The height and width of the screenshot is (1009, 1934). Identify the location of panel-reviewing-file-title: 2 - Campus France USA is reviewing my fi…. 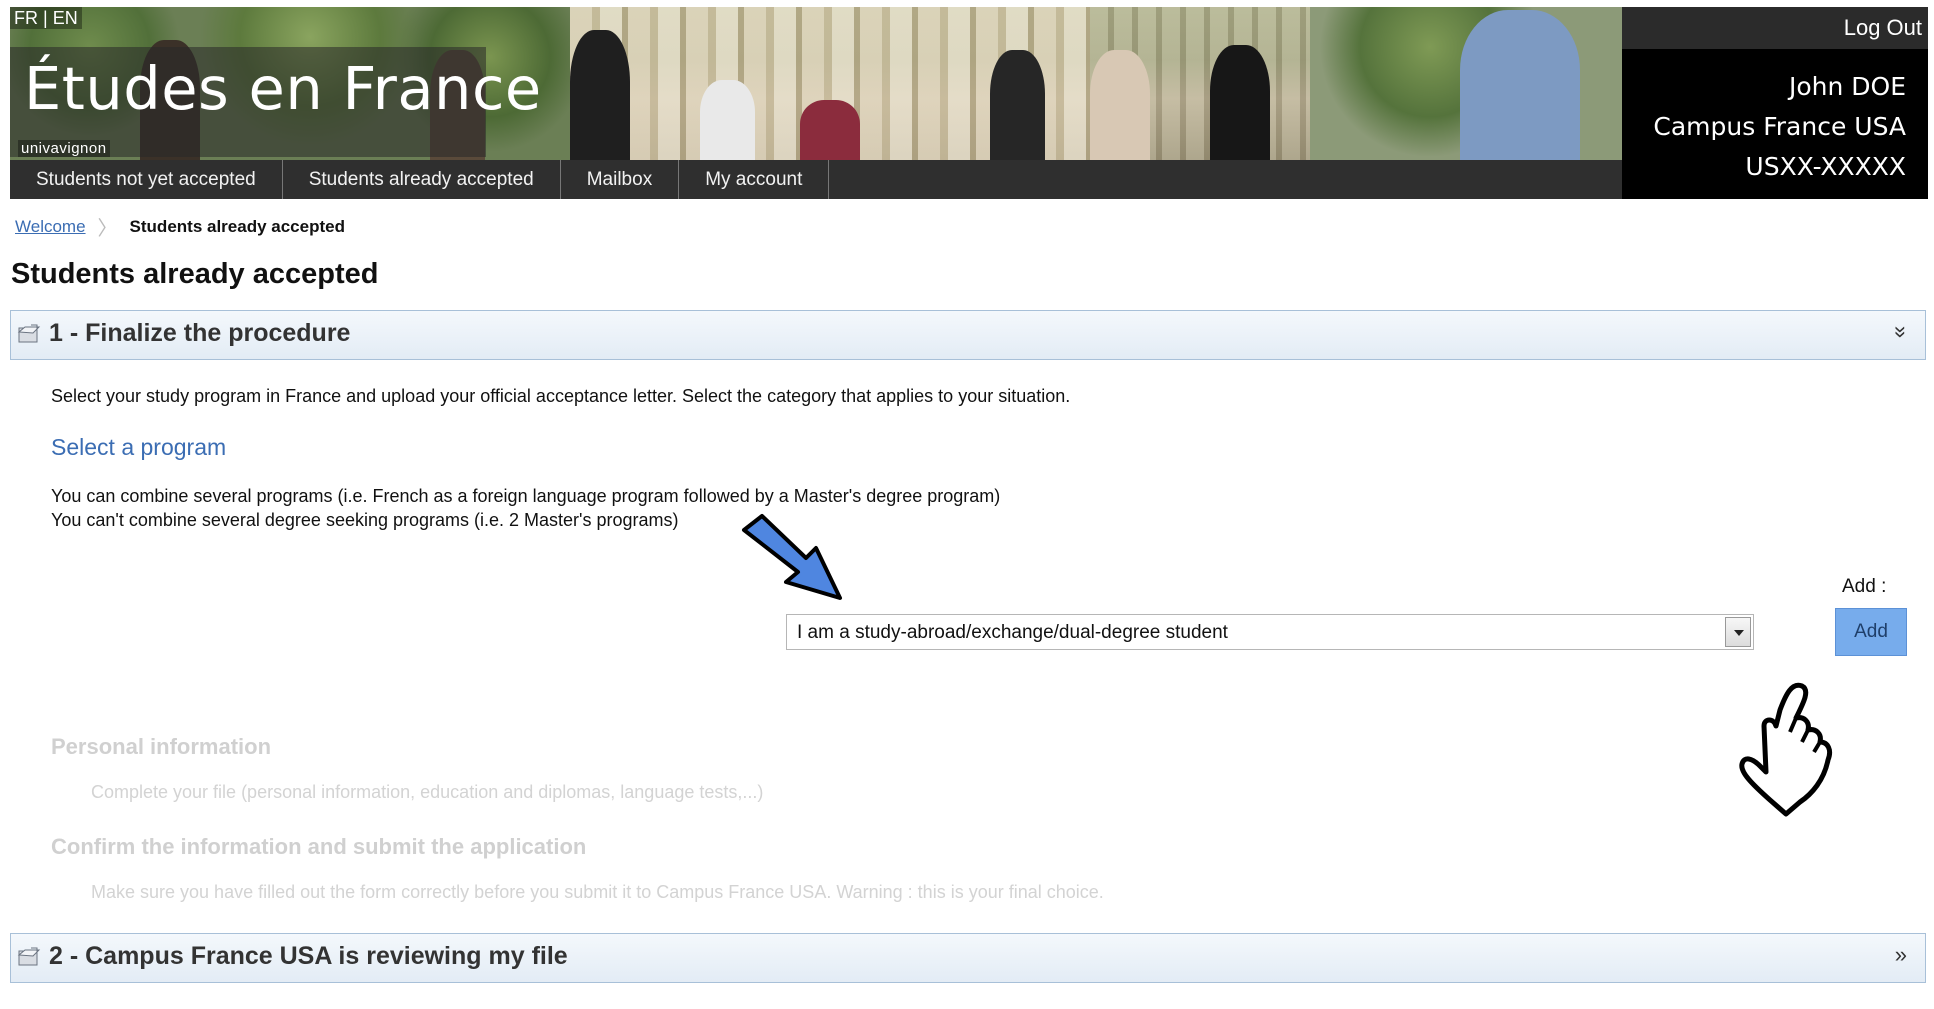
(308, 956).